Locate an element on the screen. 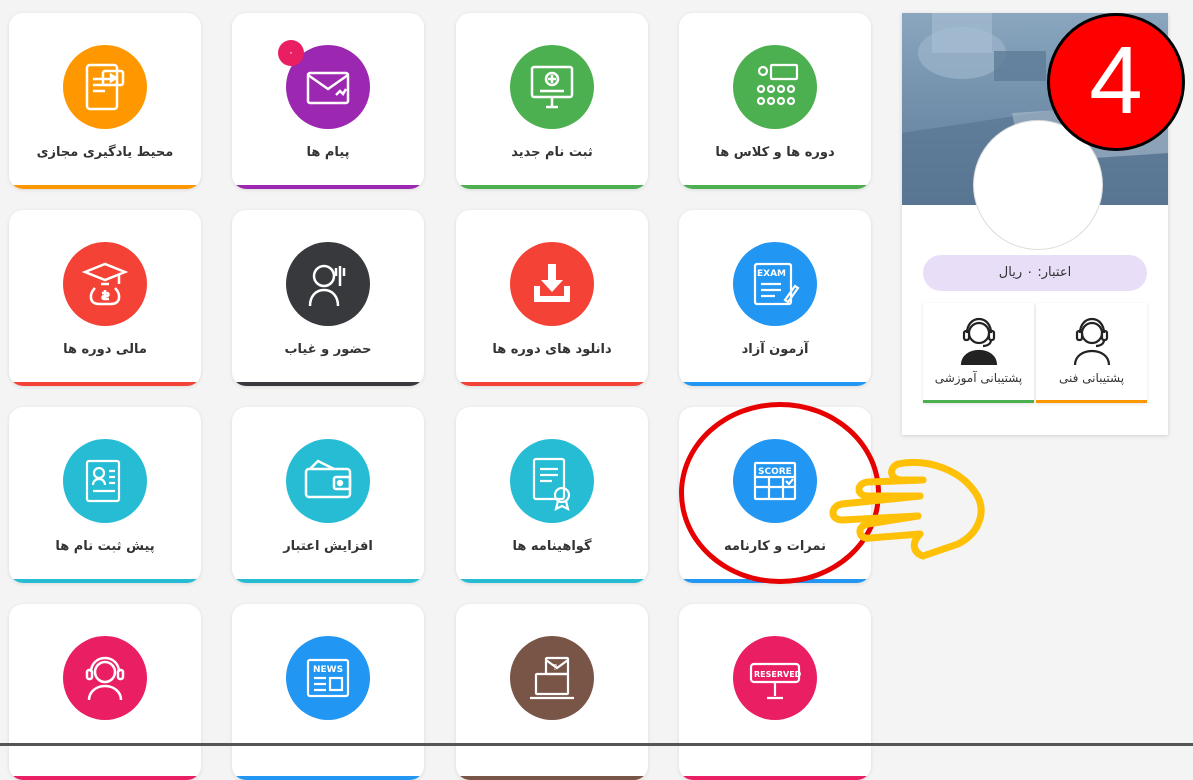 The width and height of the screenshot is (1193, 780). tile-label: دانلود های دوره ها is located at coordinates (552, 349).